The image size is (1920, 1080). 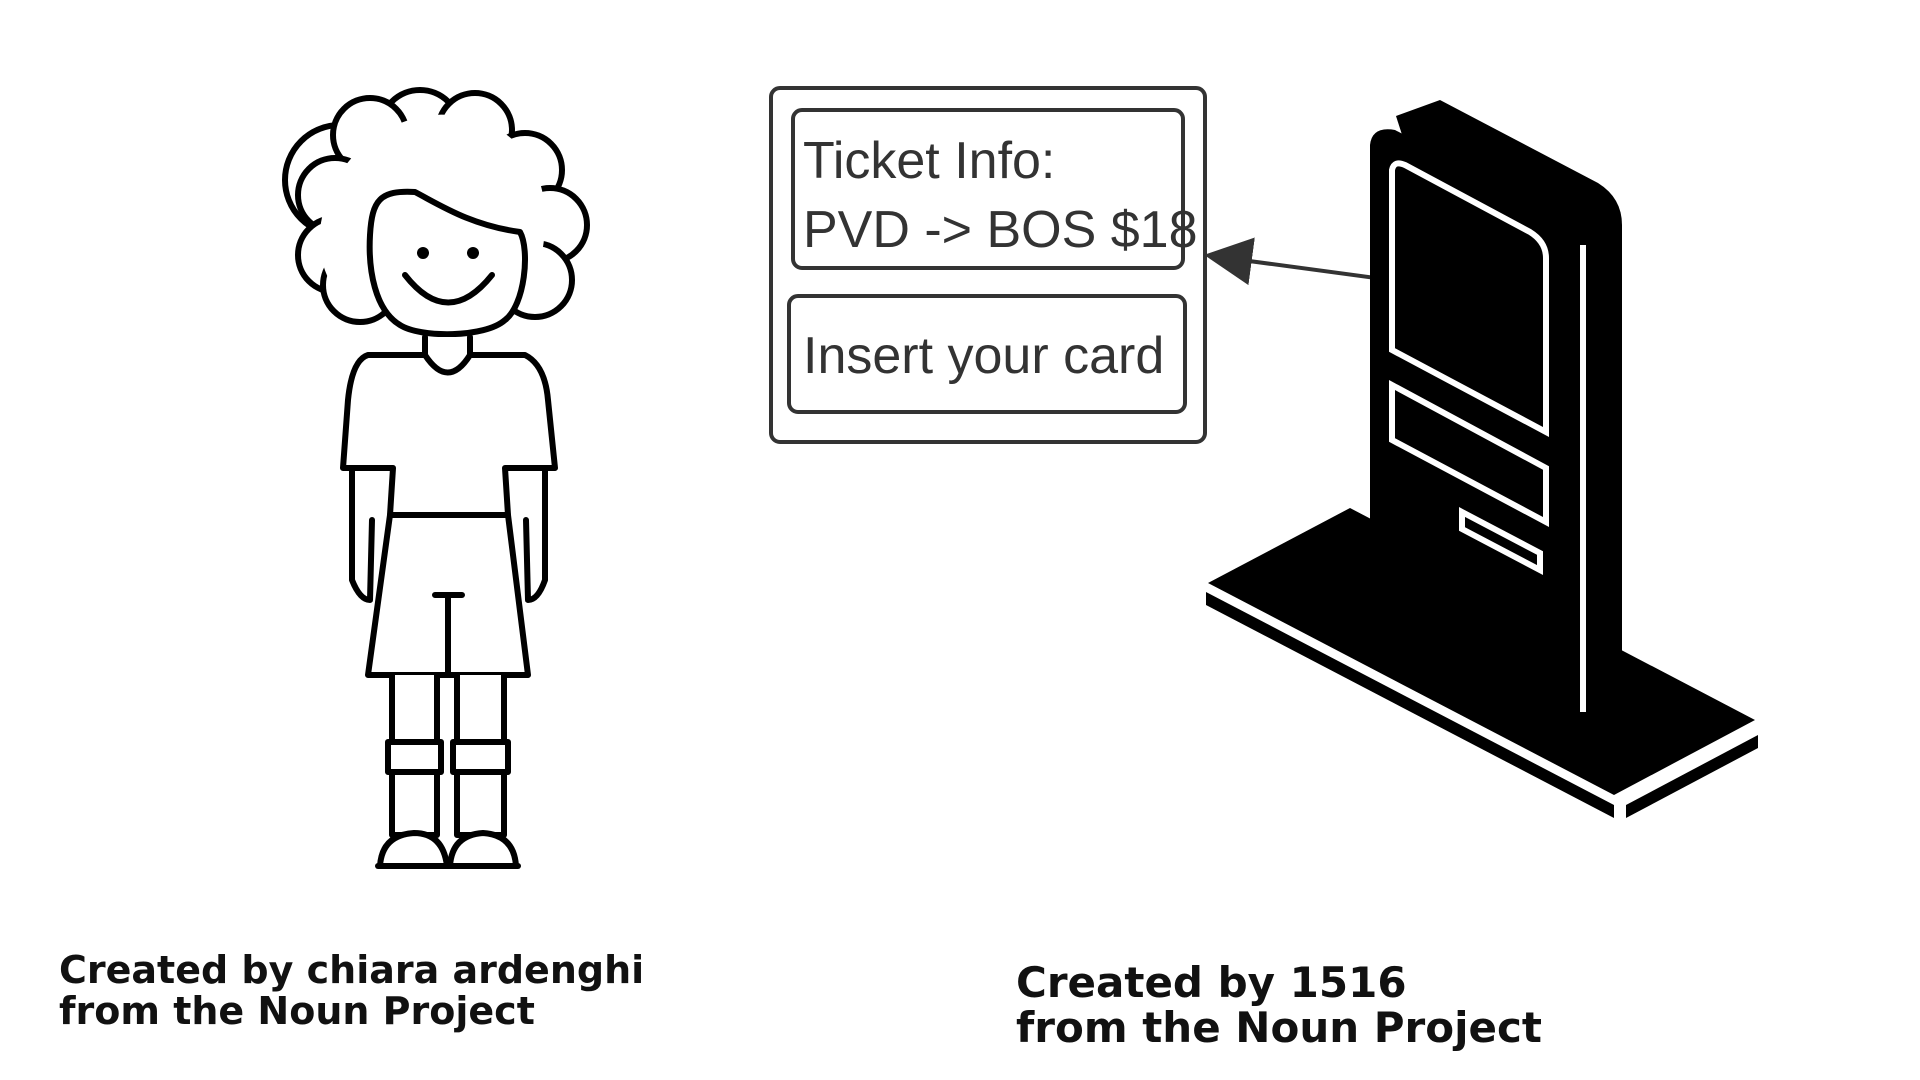 I want to click on left-shoe, so click(x=413, y=849).